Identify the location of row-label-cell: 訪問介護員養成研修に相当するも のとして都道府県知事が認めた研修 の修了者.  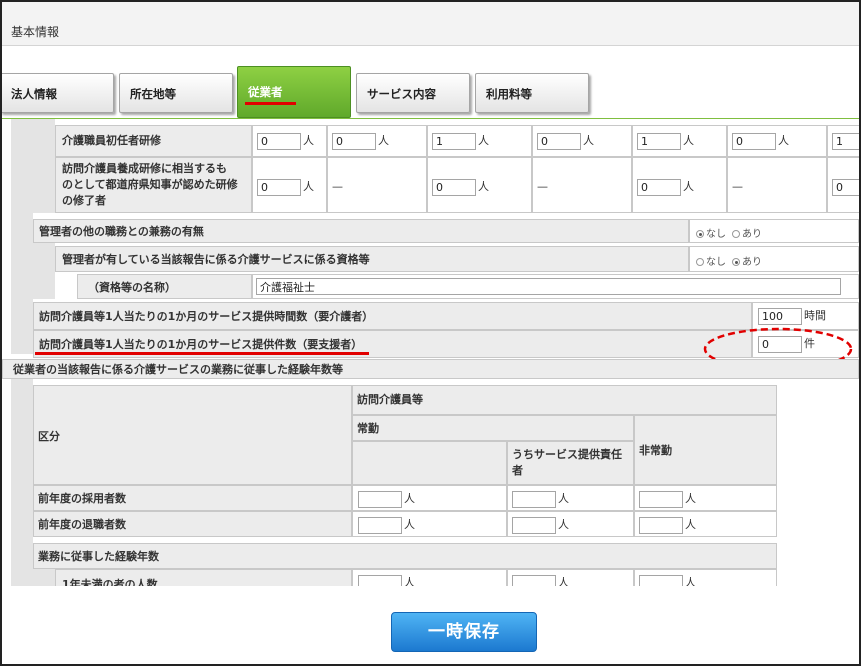
(153, 185).